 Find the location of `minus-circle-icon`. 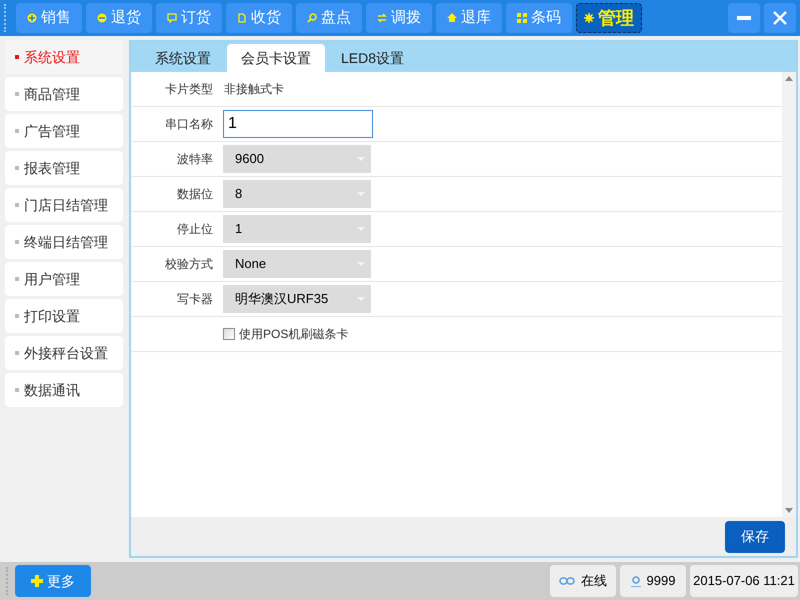

minus-circle-icon is located at coordinates (102, 18).